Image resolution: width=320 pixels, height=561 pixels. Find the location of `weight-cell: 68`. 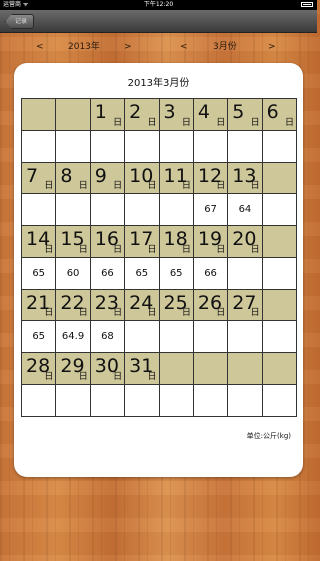

weight-cell: 68 is located at coordinates (108, 337).